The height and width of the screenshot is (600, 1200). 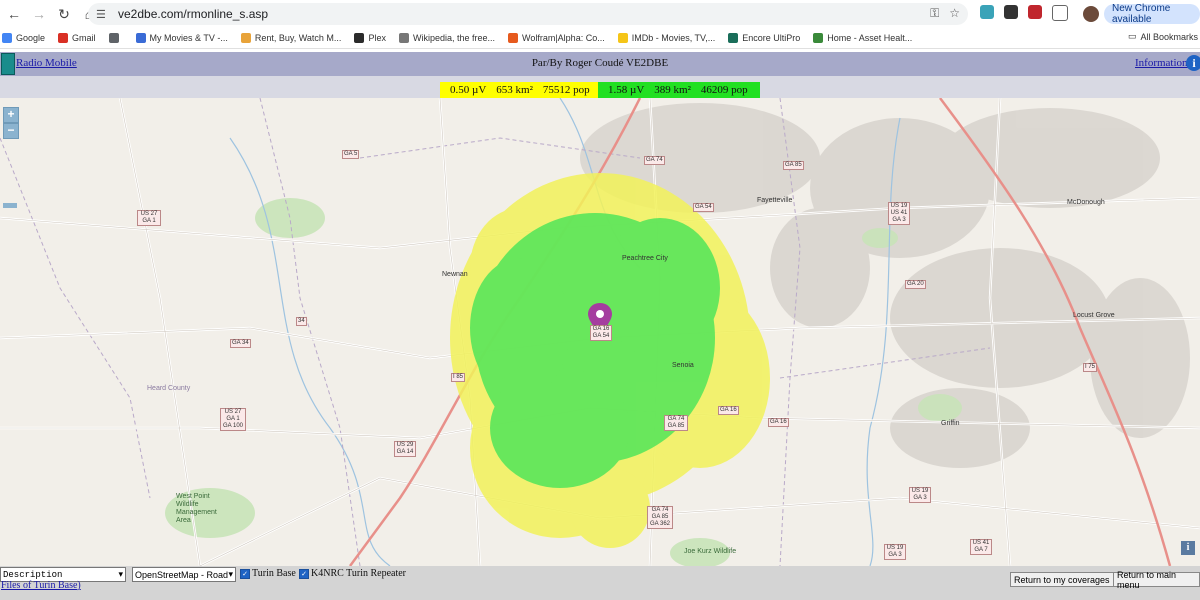 What do you see at coordinates (899, 213) in the screenshot?
I see `road-shield: US 19 US 41 GA 3` at bounding box center [899, 213].